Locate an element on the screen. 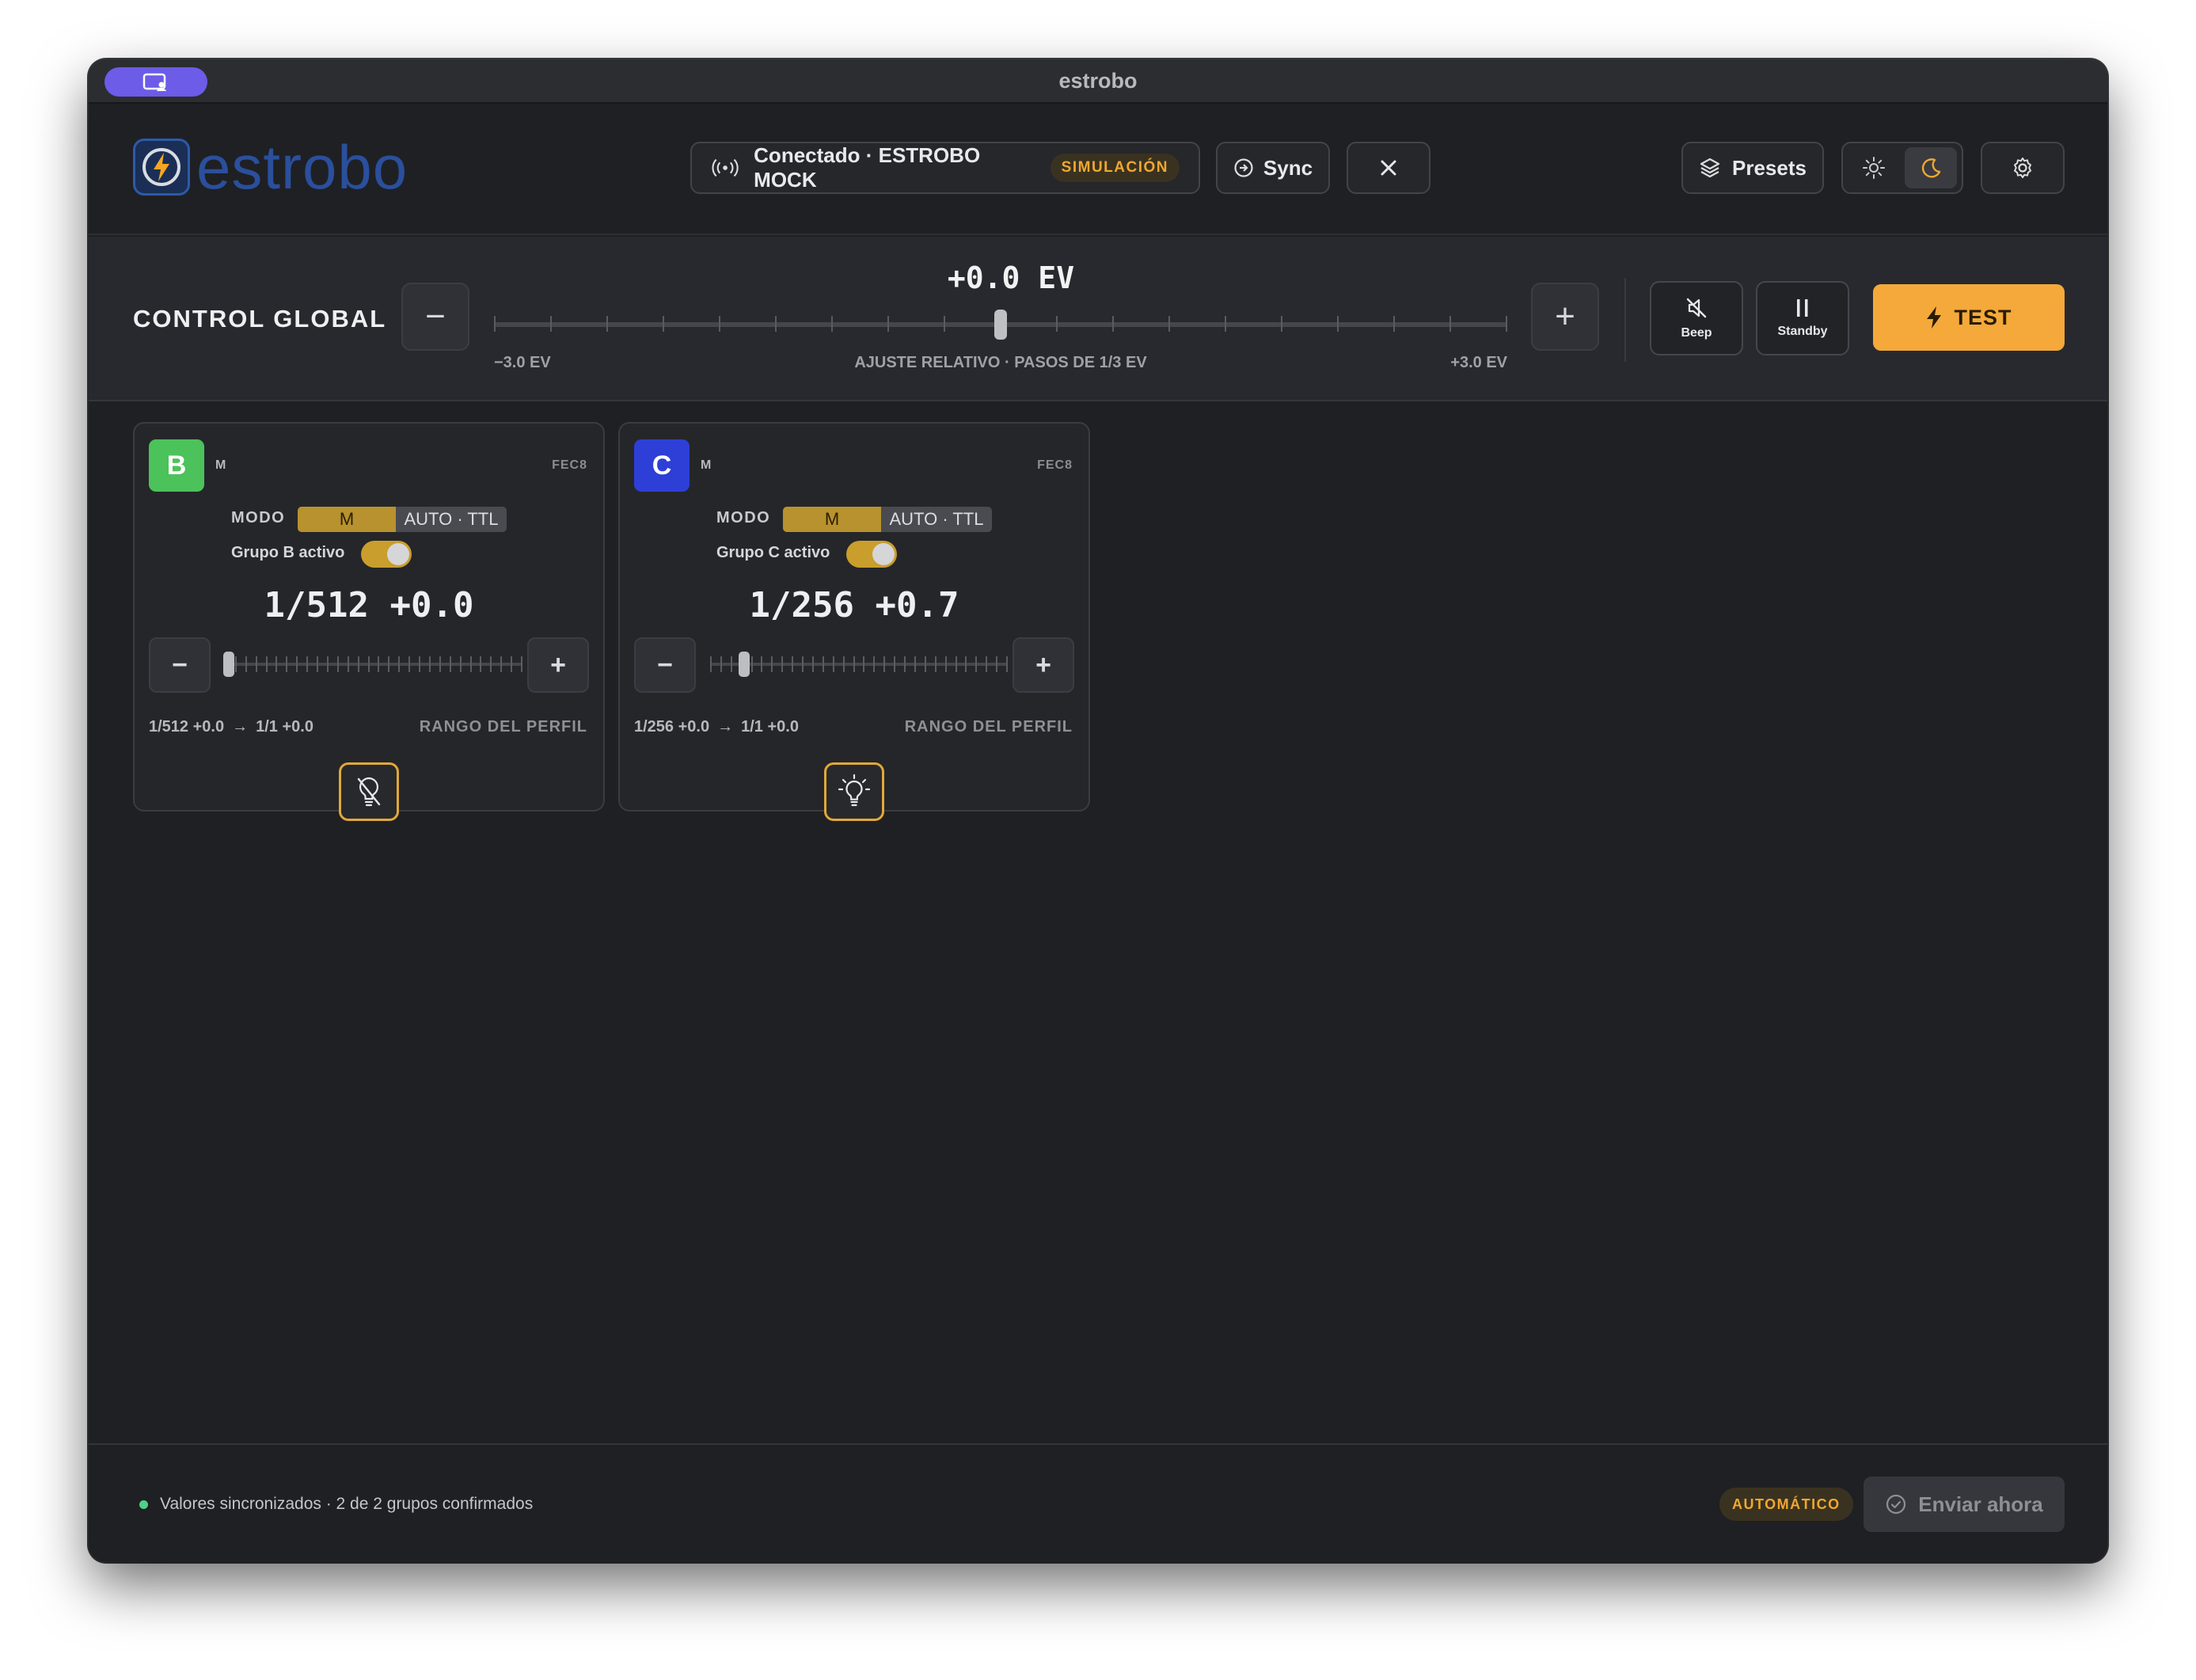 The width and height of the screenshot is (2196, 1680). app-logo: estrobo is located at coordinates (270, 167).